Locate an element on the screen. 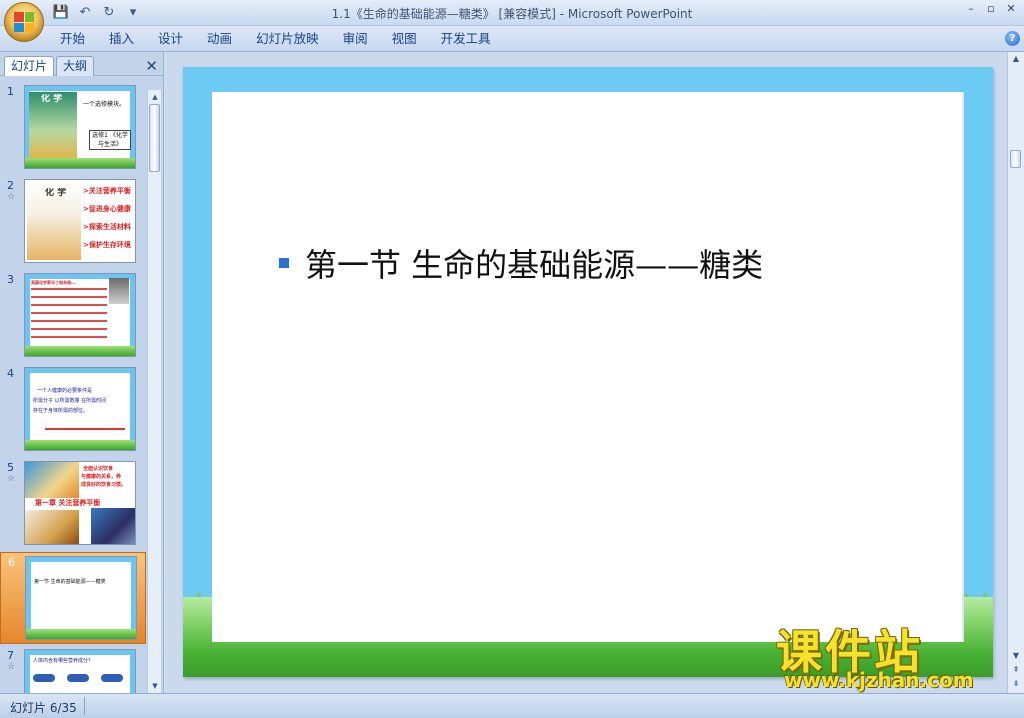 The width and height of the screenshot is (1024, 718). thumb-text: 选修1 is located at coordinates (100, 135).